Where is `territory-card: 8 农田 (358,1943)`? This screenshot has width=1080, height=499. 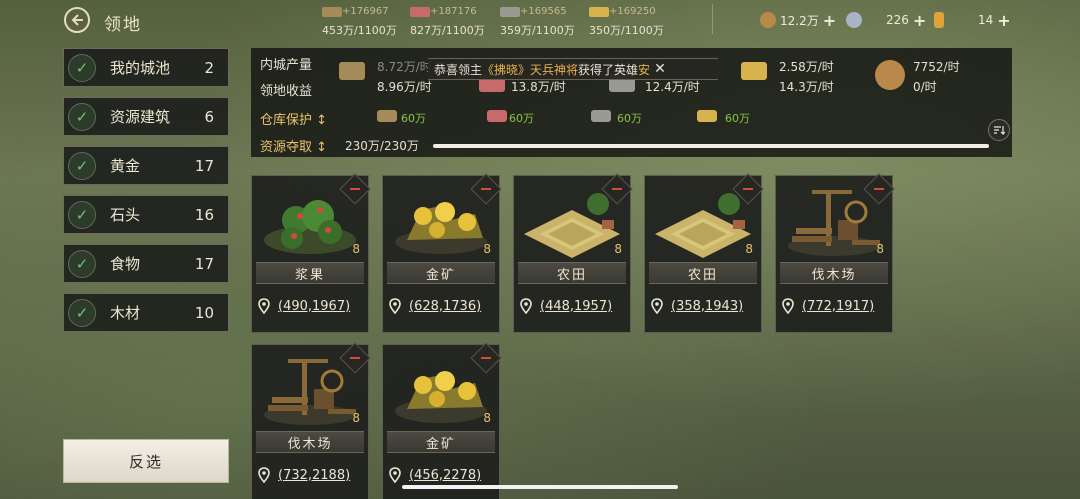 territory-card: 8 农田 (358,1943) is located at coordinates (704, 253).